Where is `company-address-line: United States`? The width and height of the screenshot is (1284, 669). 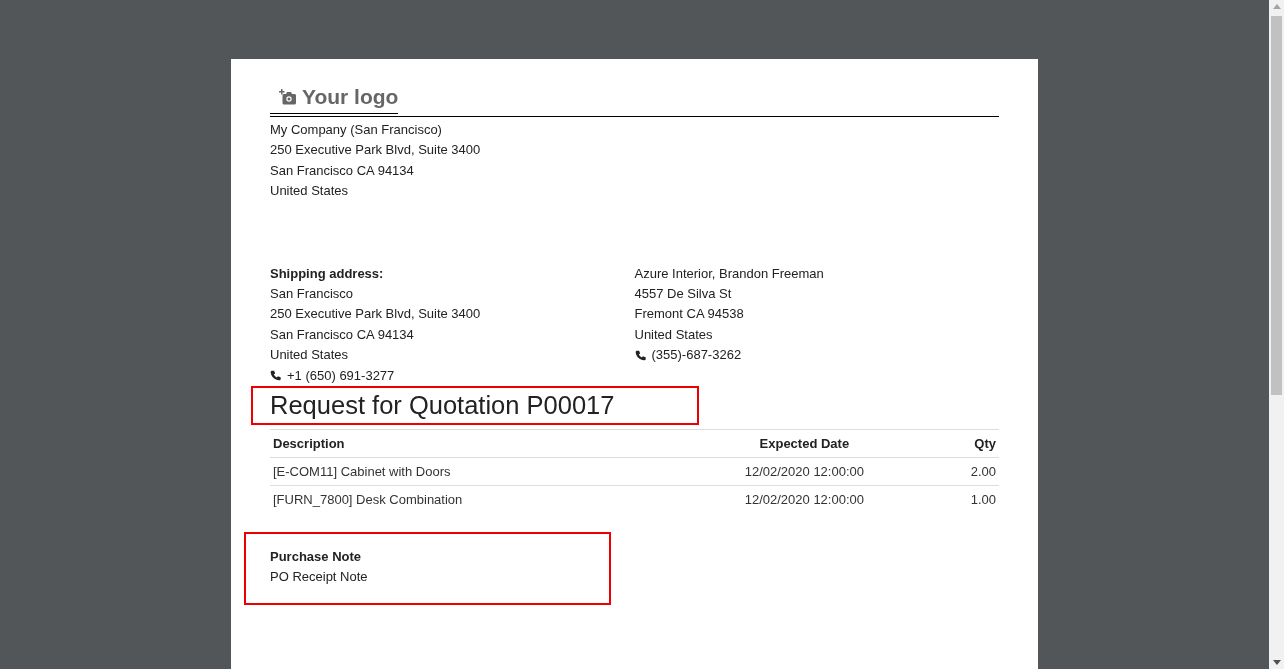 company-address-line: United States is located at coordinates (310, 191).